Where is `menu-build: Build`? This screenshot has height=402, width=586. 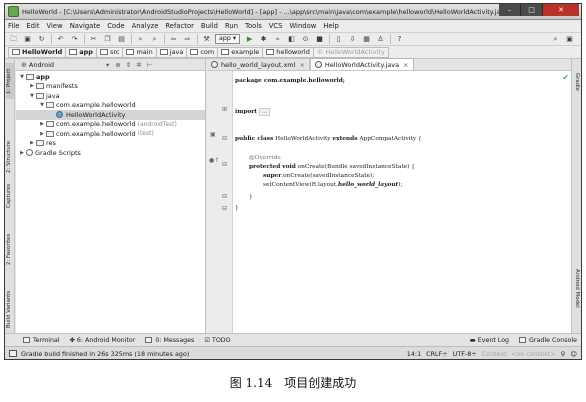 menu-build: Build is located at coordinates (209, 26).